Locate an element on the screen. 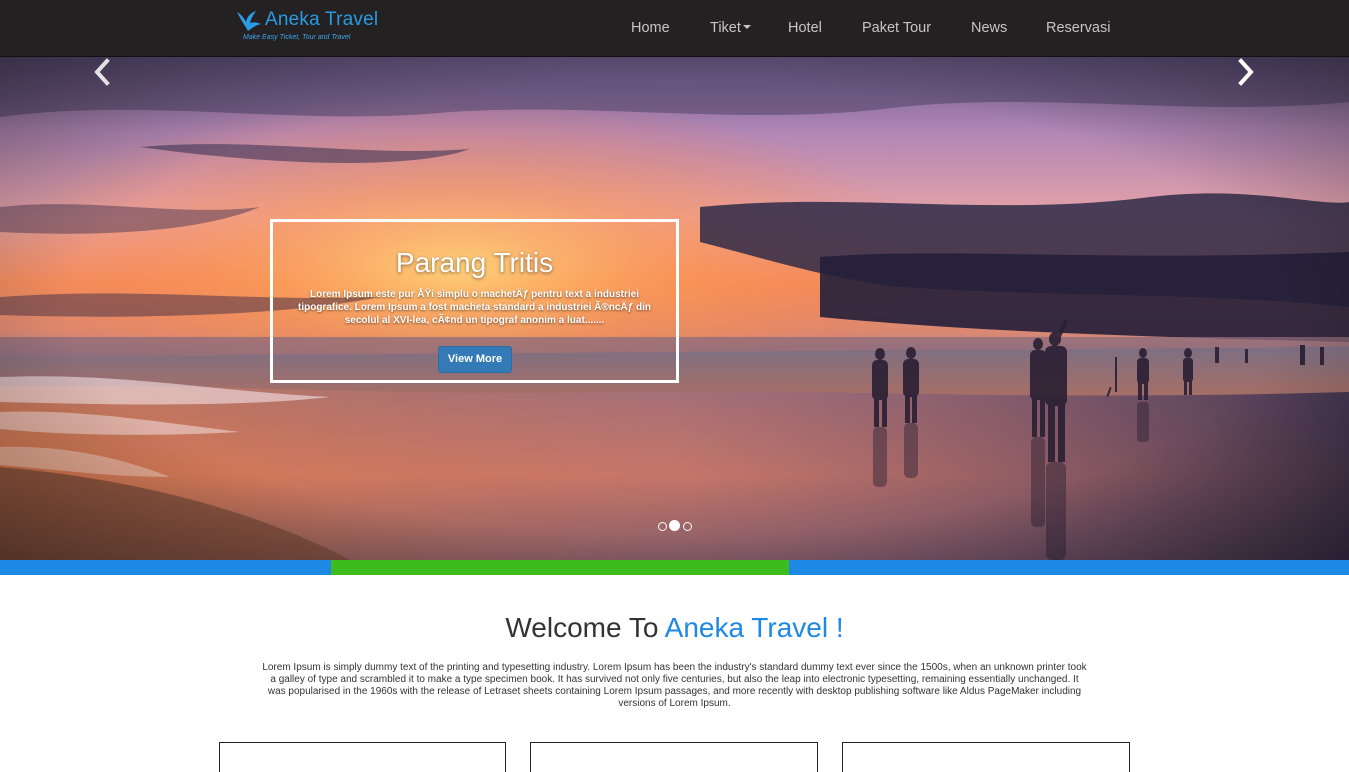 The image size is (1349, 772). nav-paket-tour-label: Paket Tour is located at coordinates (897, 28).